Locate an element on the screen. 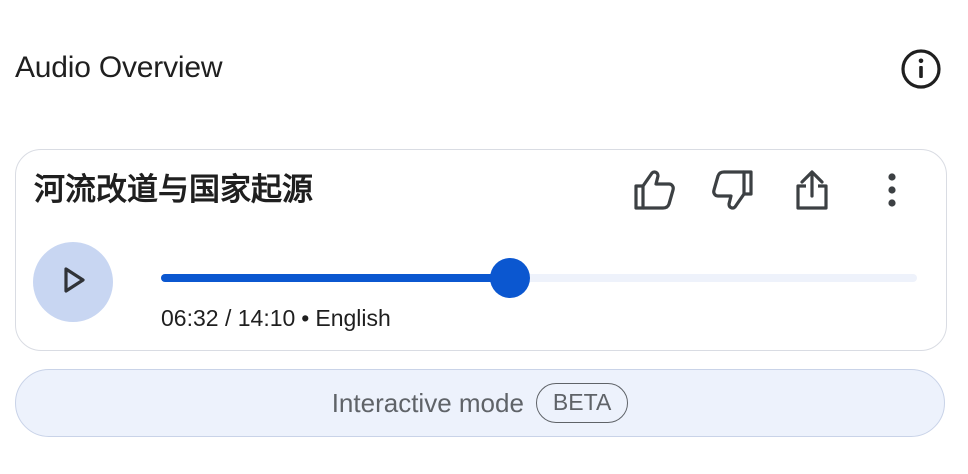 This screenshot has width=968, height=474. playback-meta: 06:32 / 14:10 • English is located at coordinates (276, 318).